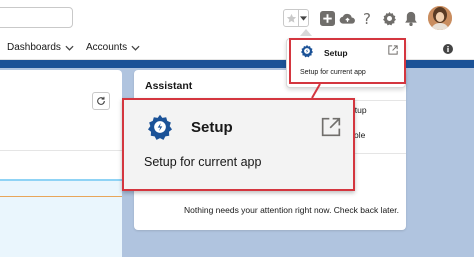 The width and height of the screenshot is (474, 257). What do you see at coordinates (61, 196) in the screenshot?
I see `chart-line-orange` at bounding box center [61, 196].